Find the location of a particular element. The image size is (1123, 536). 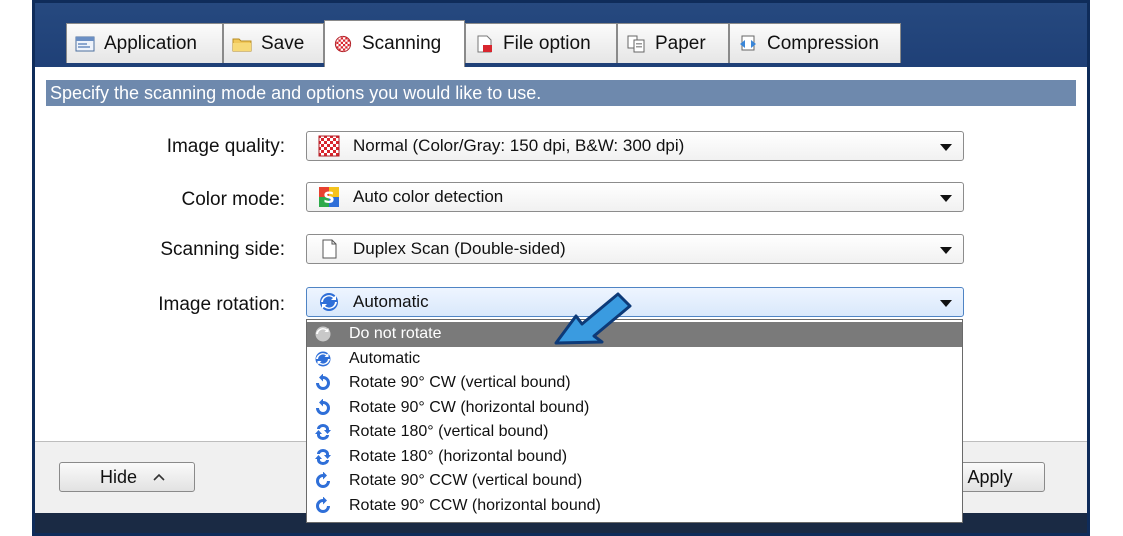

tab-save-label: Save is located at coordinates (283, 43).